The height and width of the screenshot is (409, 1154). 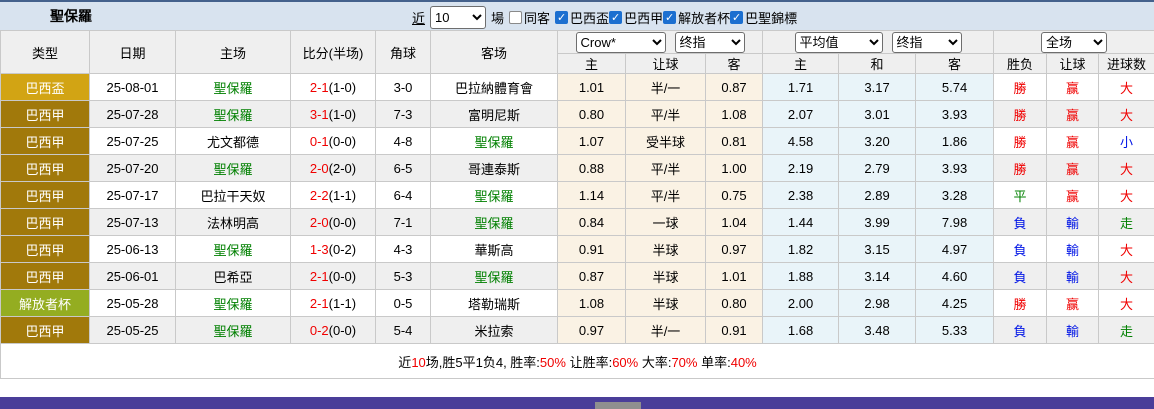 I want to click on corner-score: 3-0, so click(x=403, y=87).